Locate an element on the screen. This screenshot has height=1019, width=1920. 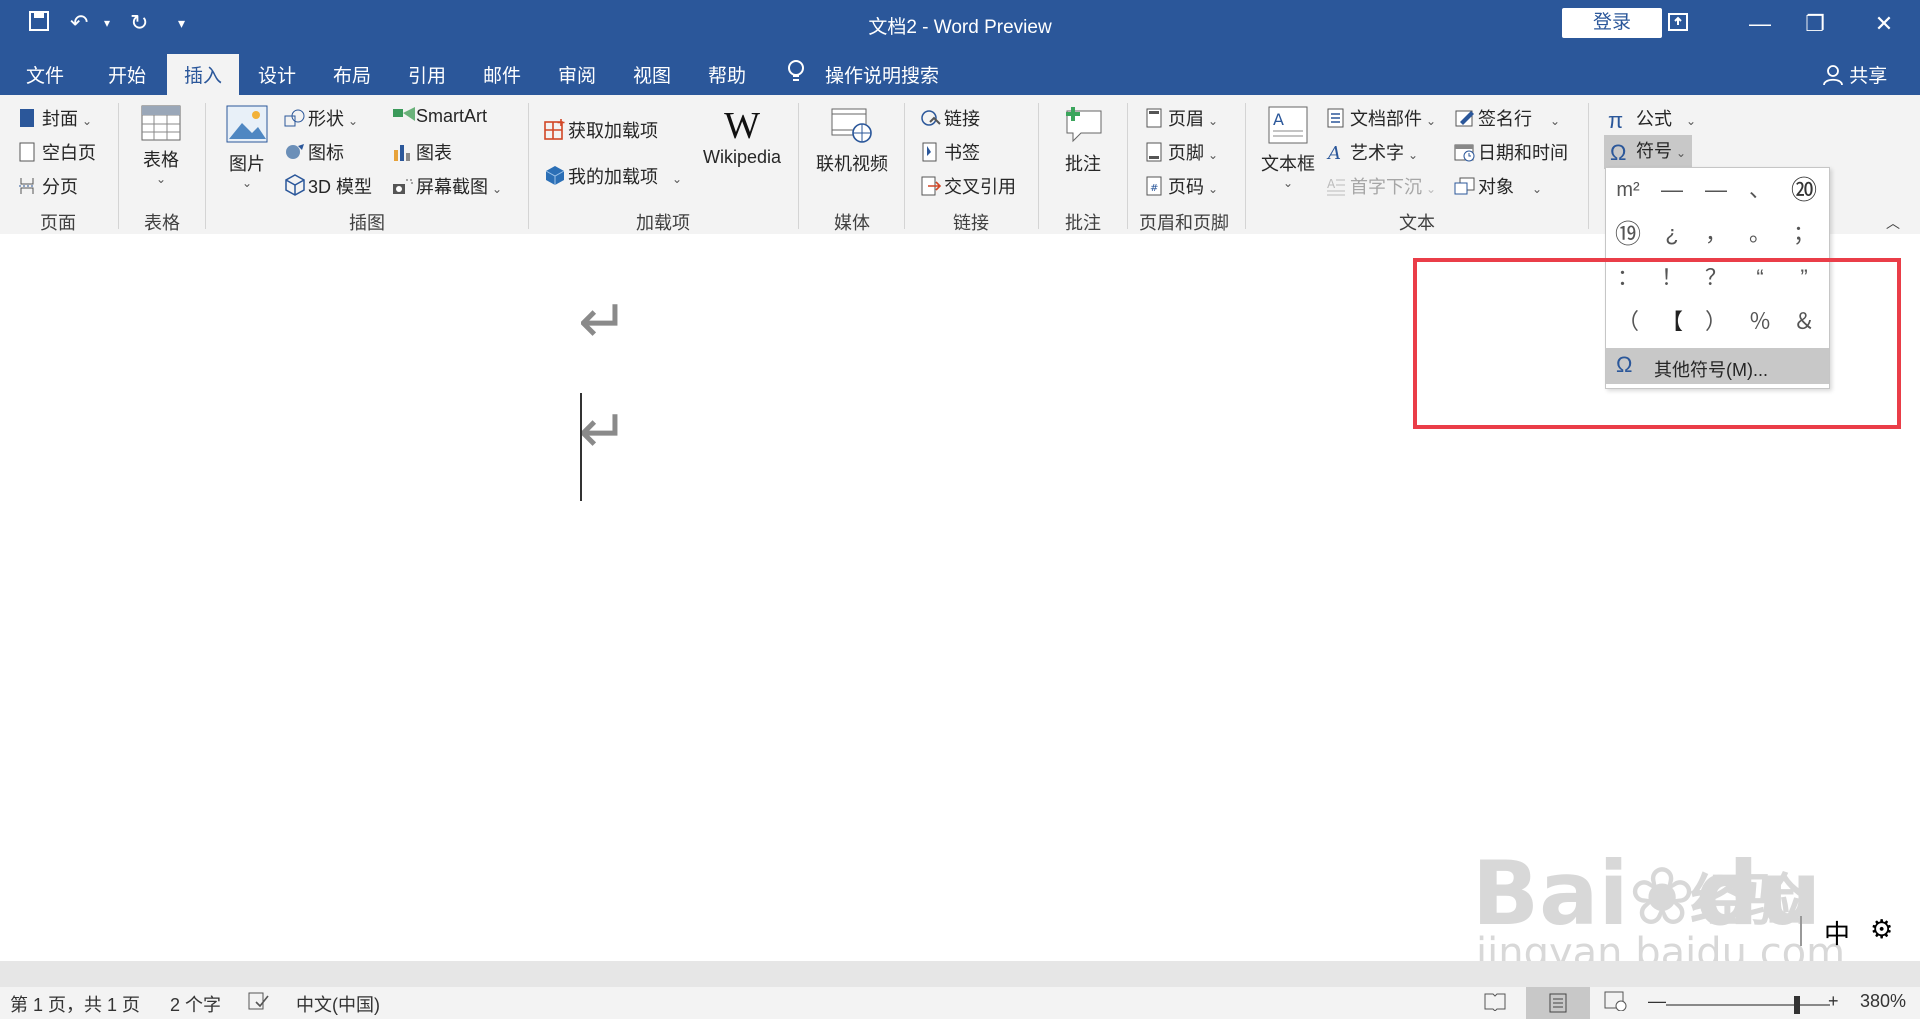
tab-help: 帮助 is located at coordinates (727, 74).